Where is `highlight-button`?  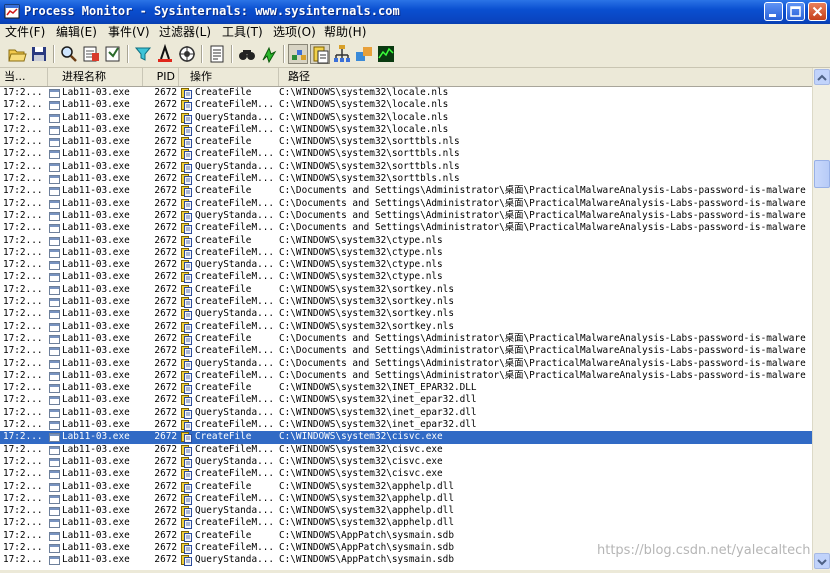
highlight-button is located at coordinates (165, 54).